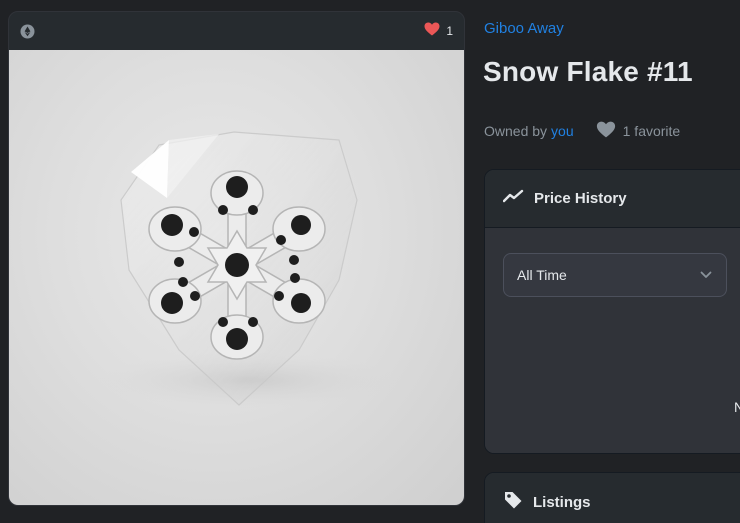 The image size is (740, 523). Describe the element at coordinates (612, 340) in the screenshot. I see `price-history-body: All Time N` at that location.